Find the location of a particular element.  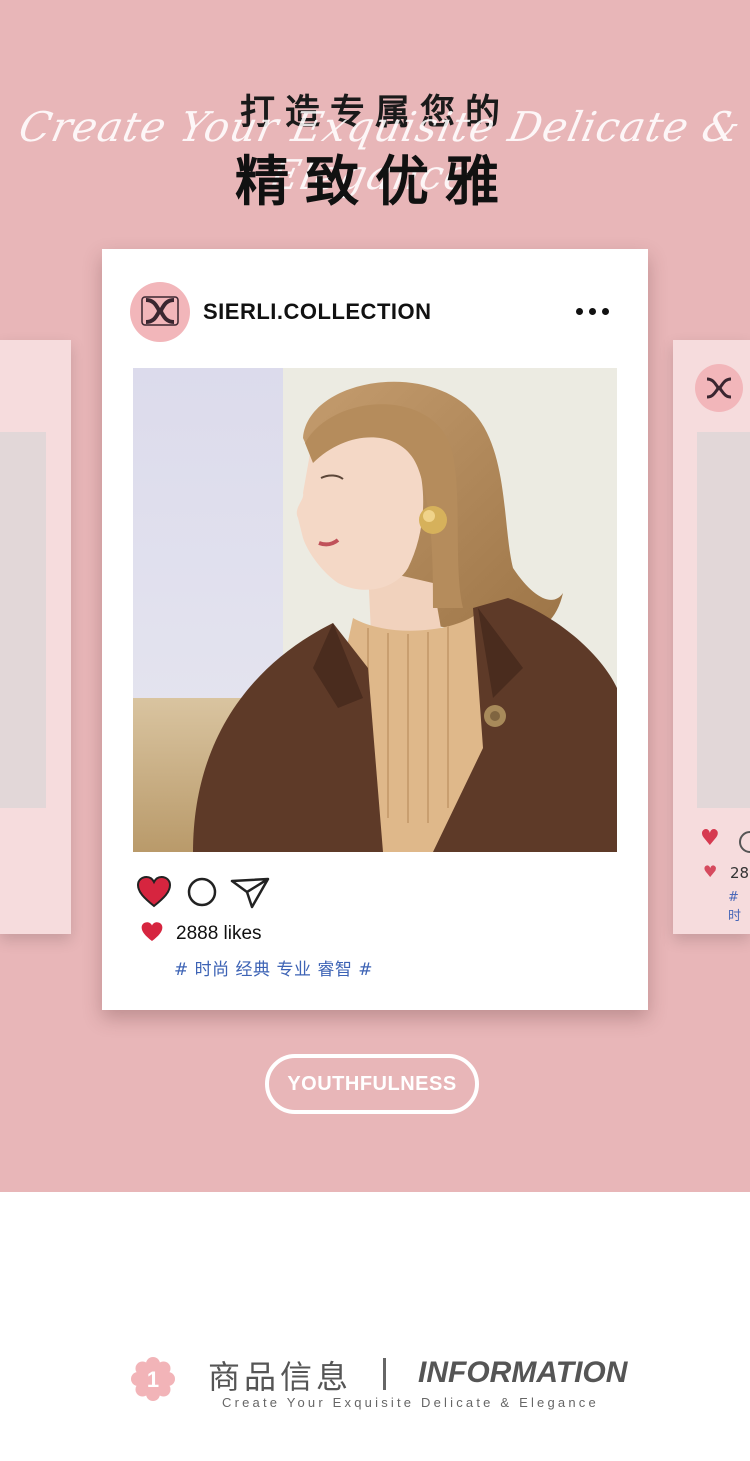

avatar is located at coordinates (160, 312).